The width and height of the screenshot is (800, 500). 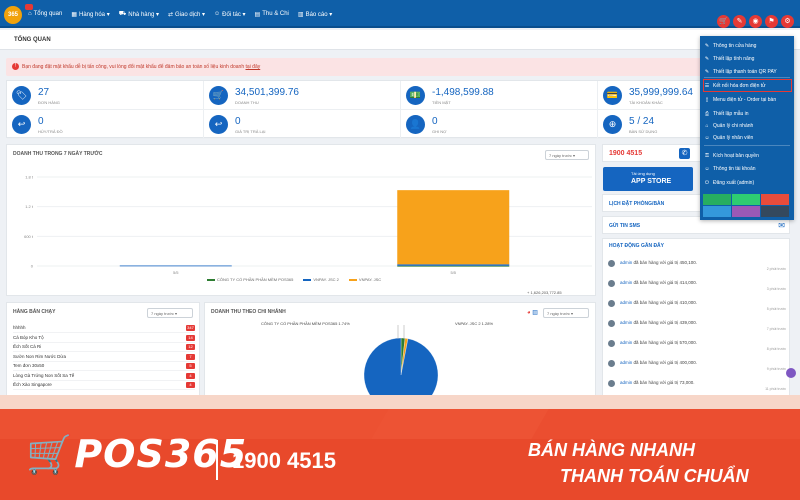 What do you see at coordinates (275, 14) in the screenshot?
I see `nav-label: Thu & Chi` at bounding box center [275, 14].